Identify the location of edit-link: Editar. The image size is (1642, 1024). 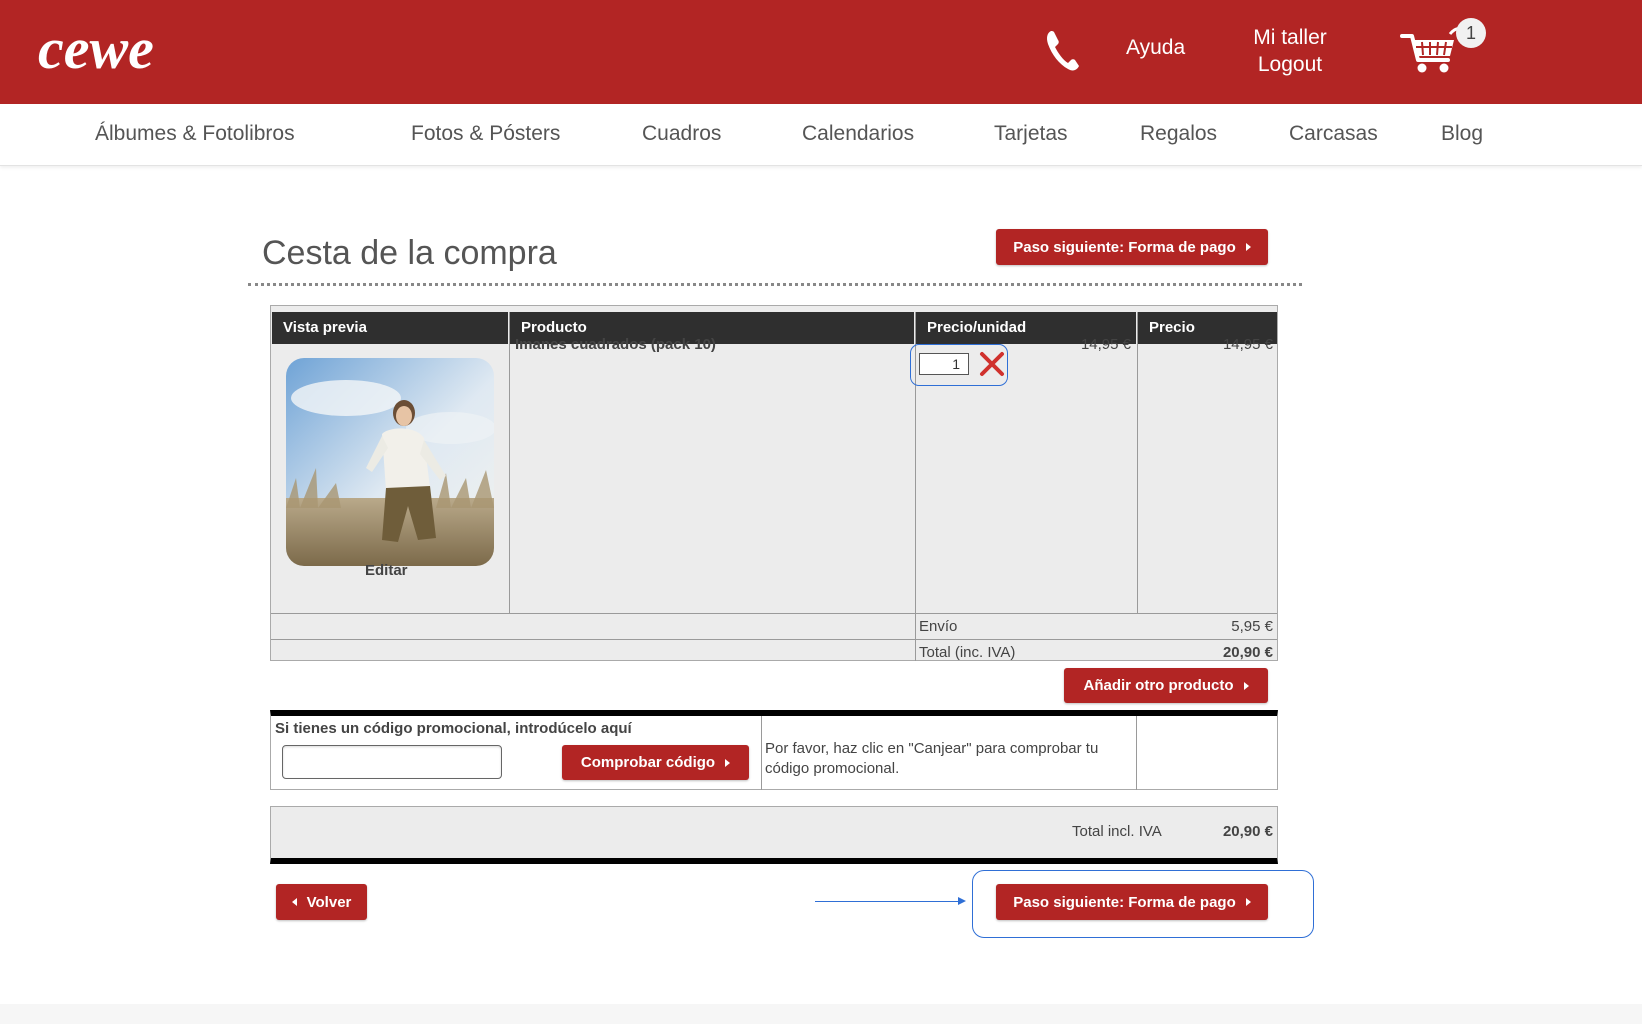
(386, 570).